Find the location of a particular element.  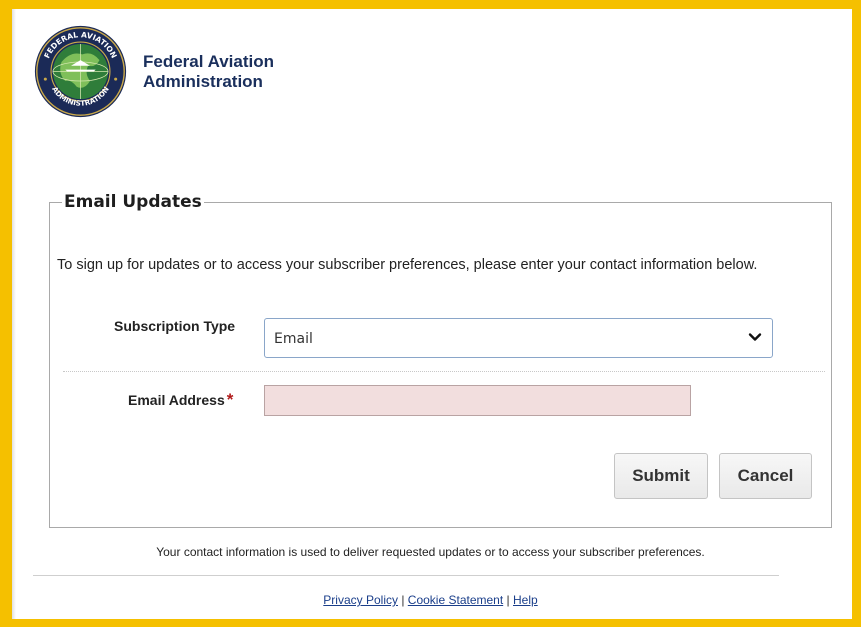

help-link: Help is located at coordinates (525, 600).